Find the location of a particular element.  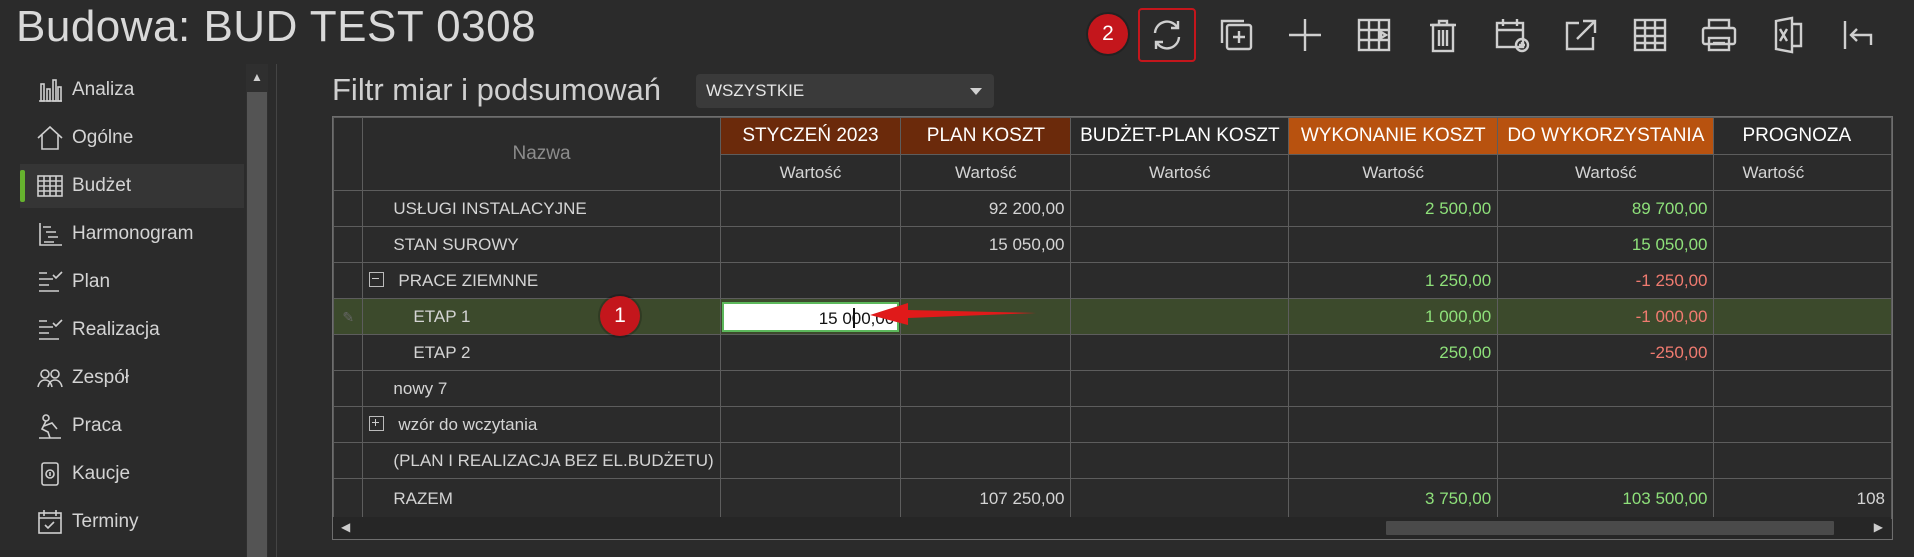

scroll-up-arrow-icon: ▲ is located at coordinates (257, 80).